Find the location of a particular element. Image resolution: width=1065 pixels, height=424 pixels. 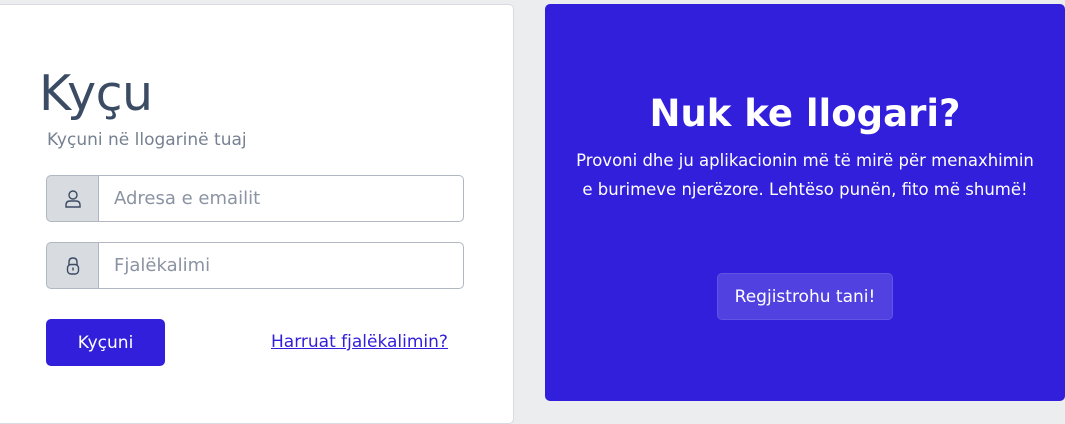

lock-icon is located at coordinates (72, 265).